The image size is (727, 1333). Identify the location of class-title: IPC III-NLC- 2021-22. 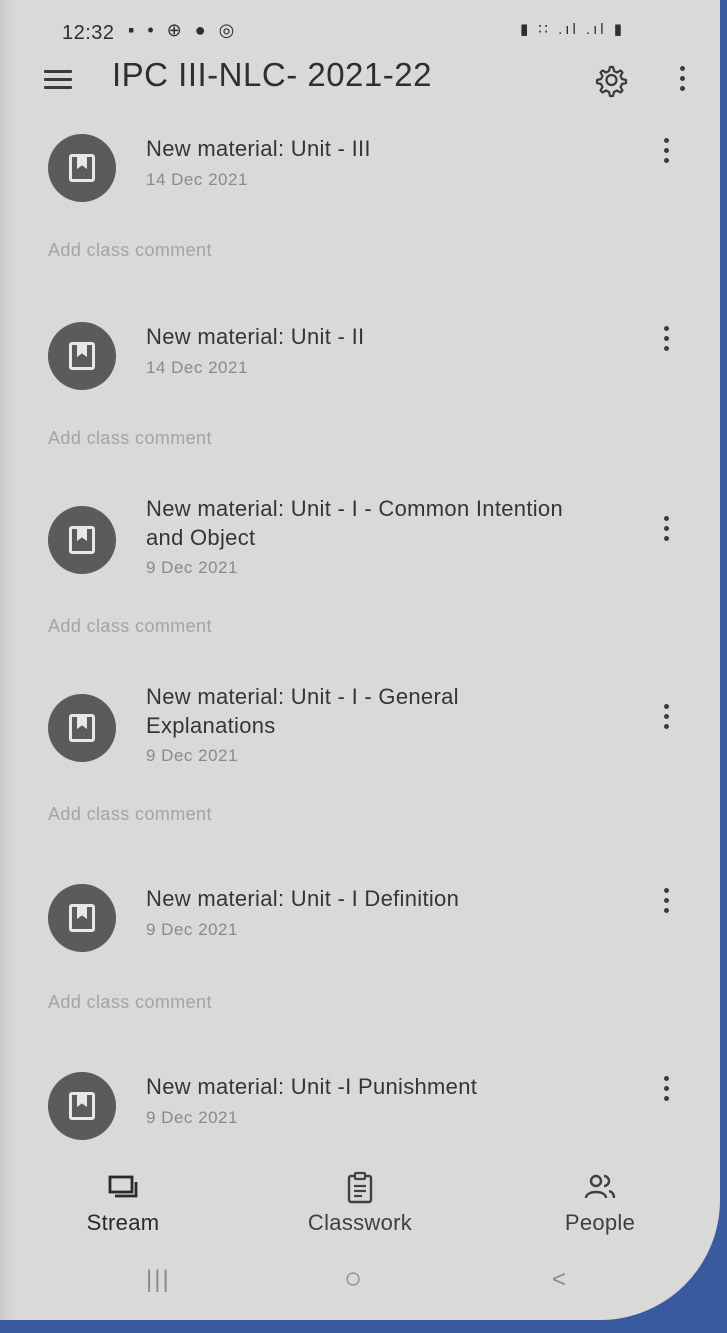
(272, 74).